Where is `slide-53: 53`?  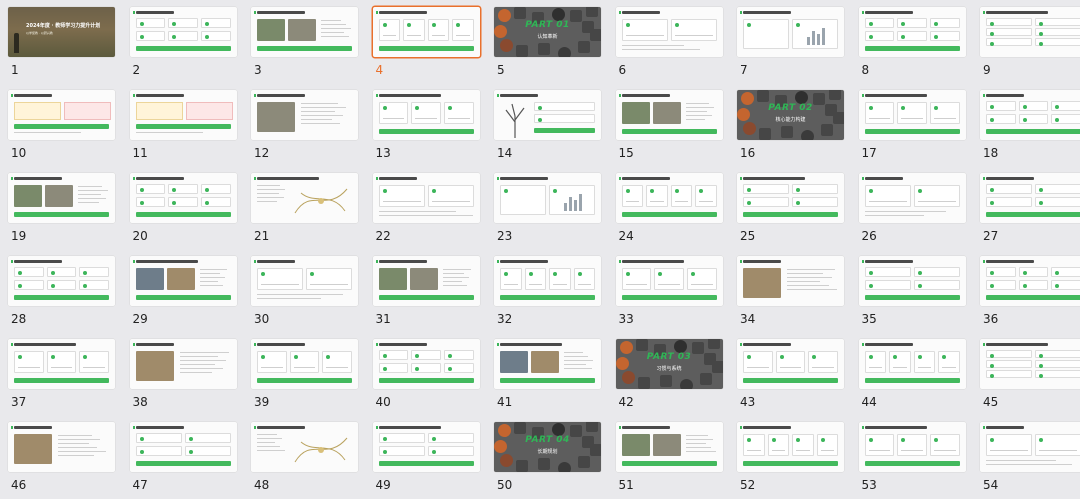 slide-53: 53 is located at coordinates (912, 457).